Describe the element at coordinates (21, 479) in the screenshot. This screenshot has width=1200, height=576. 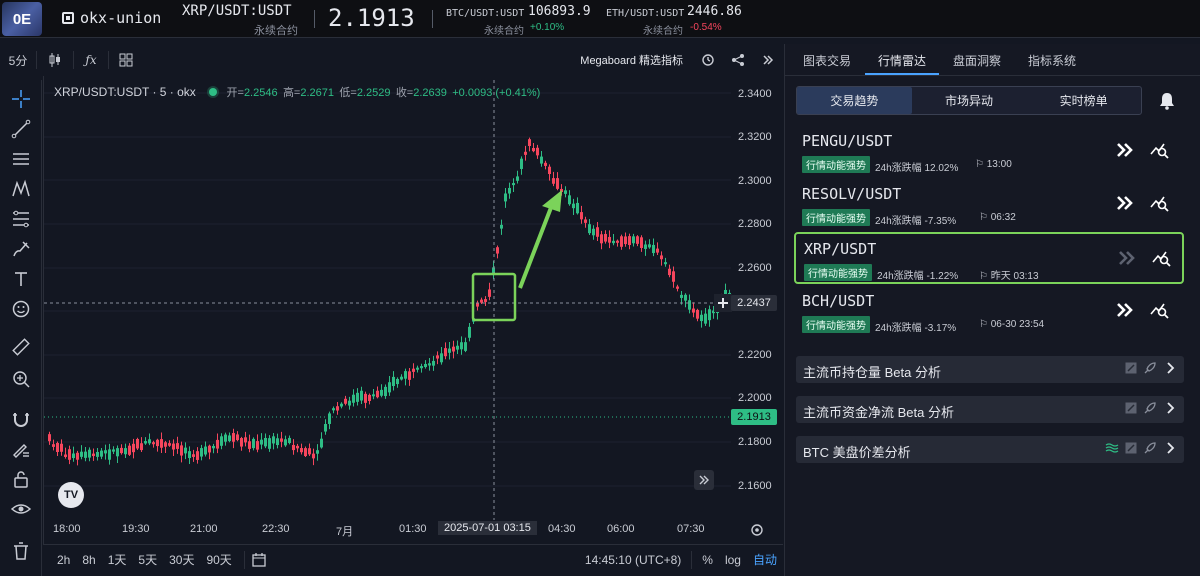
I see `lock-icon` at that location.